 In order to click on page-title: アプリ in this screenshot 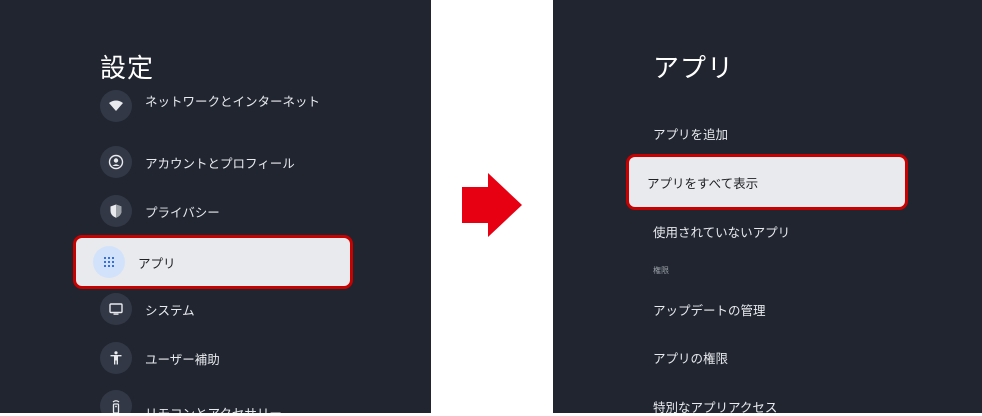, I will do `click(694, 69)`.